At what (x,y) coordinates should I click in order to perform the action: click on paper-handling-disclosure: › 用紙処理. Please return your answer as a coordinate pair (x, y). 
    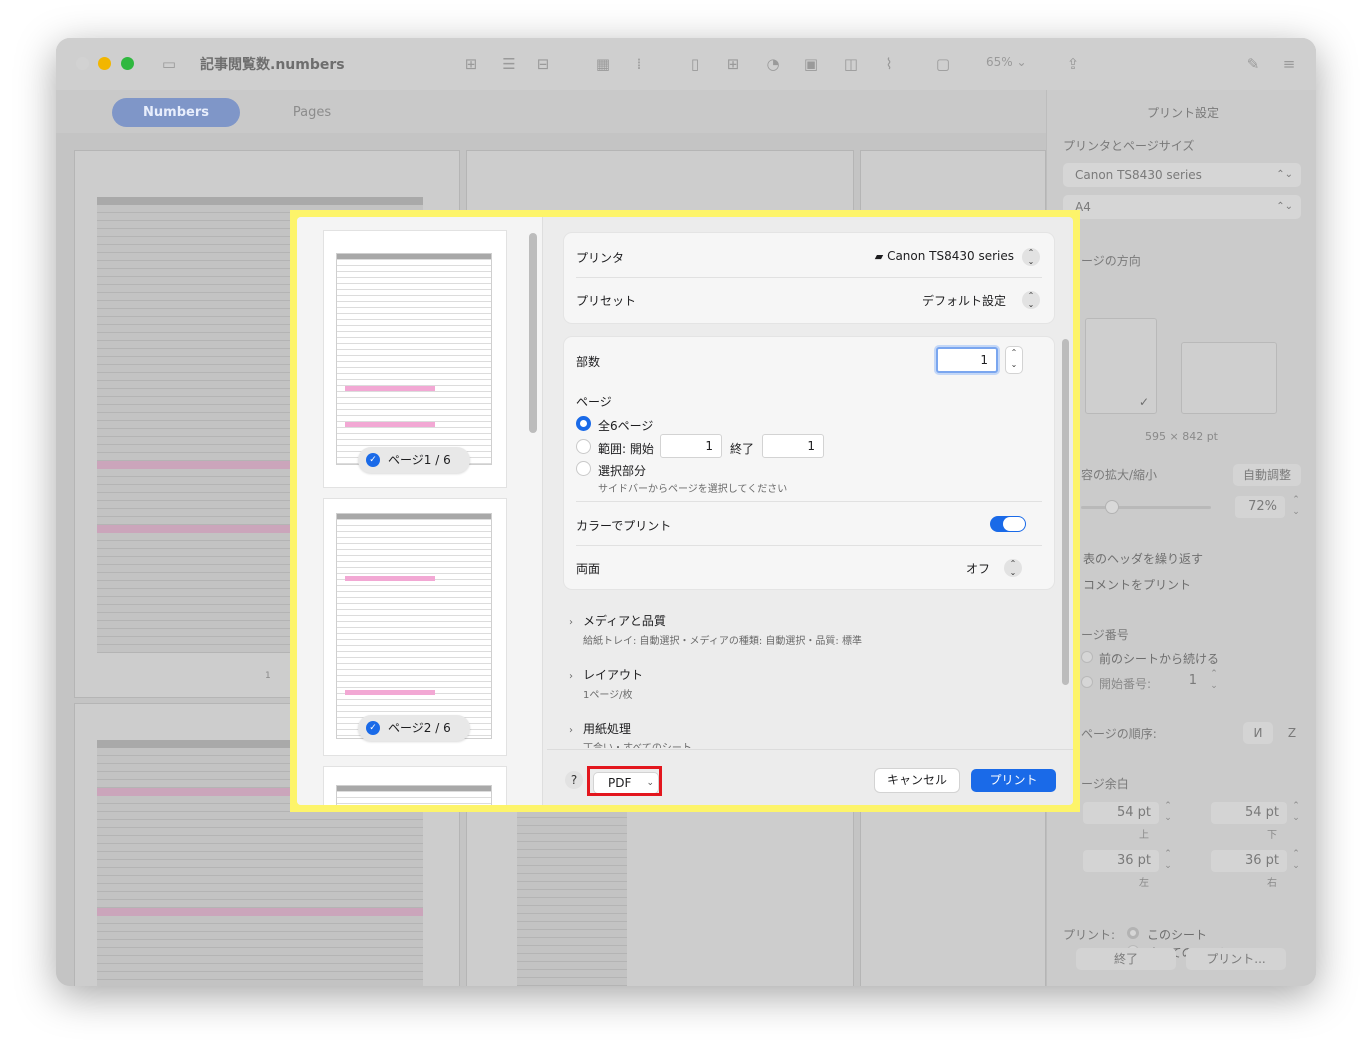
    Looking at the image, I should click on (600, 728).